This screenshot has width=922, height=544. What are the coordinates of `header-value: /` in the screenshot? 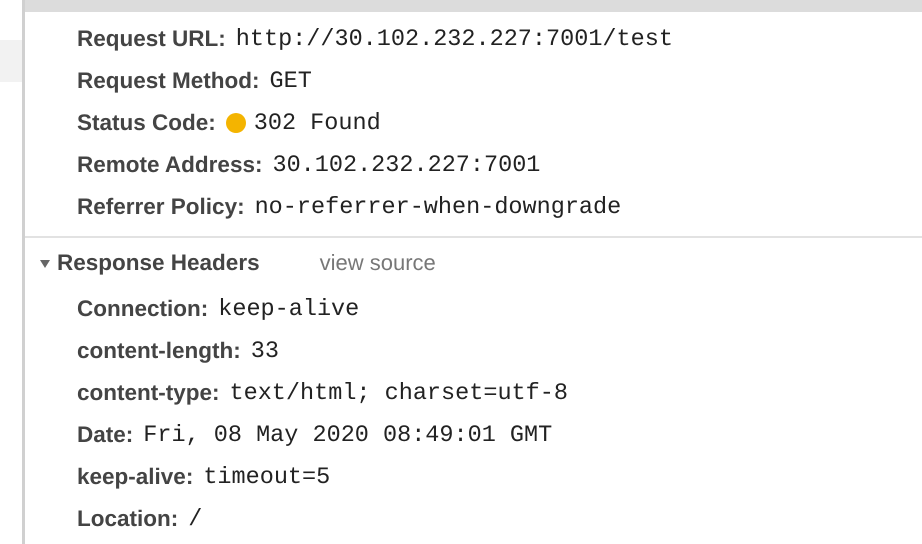 It's located at (195, 519).